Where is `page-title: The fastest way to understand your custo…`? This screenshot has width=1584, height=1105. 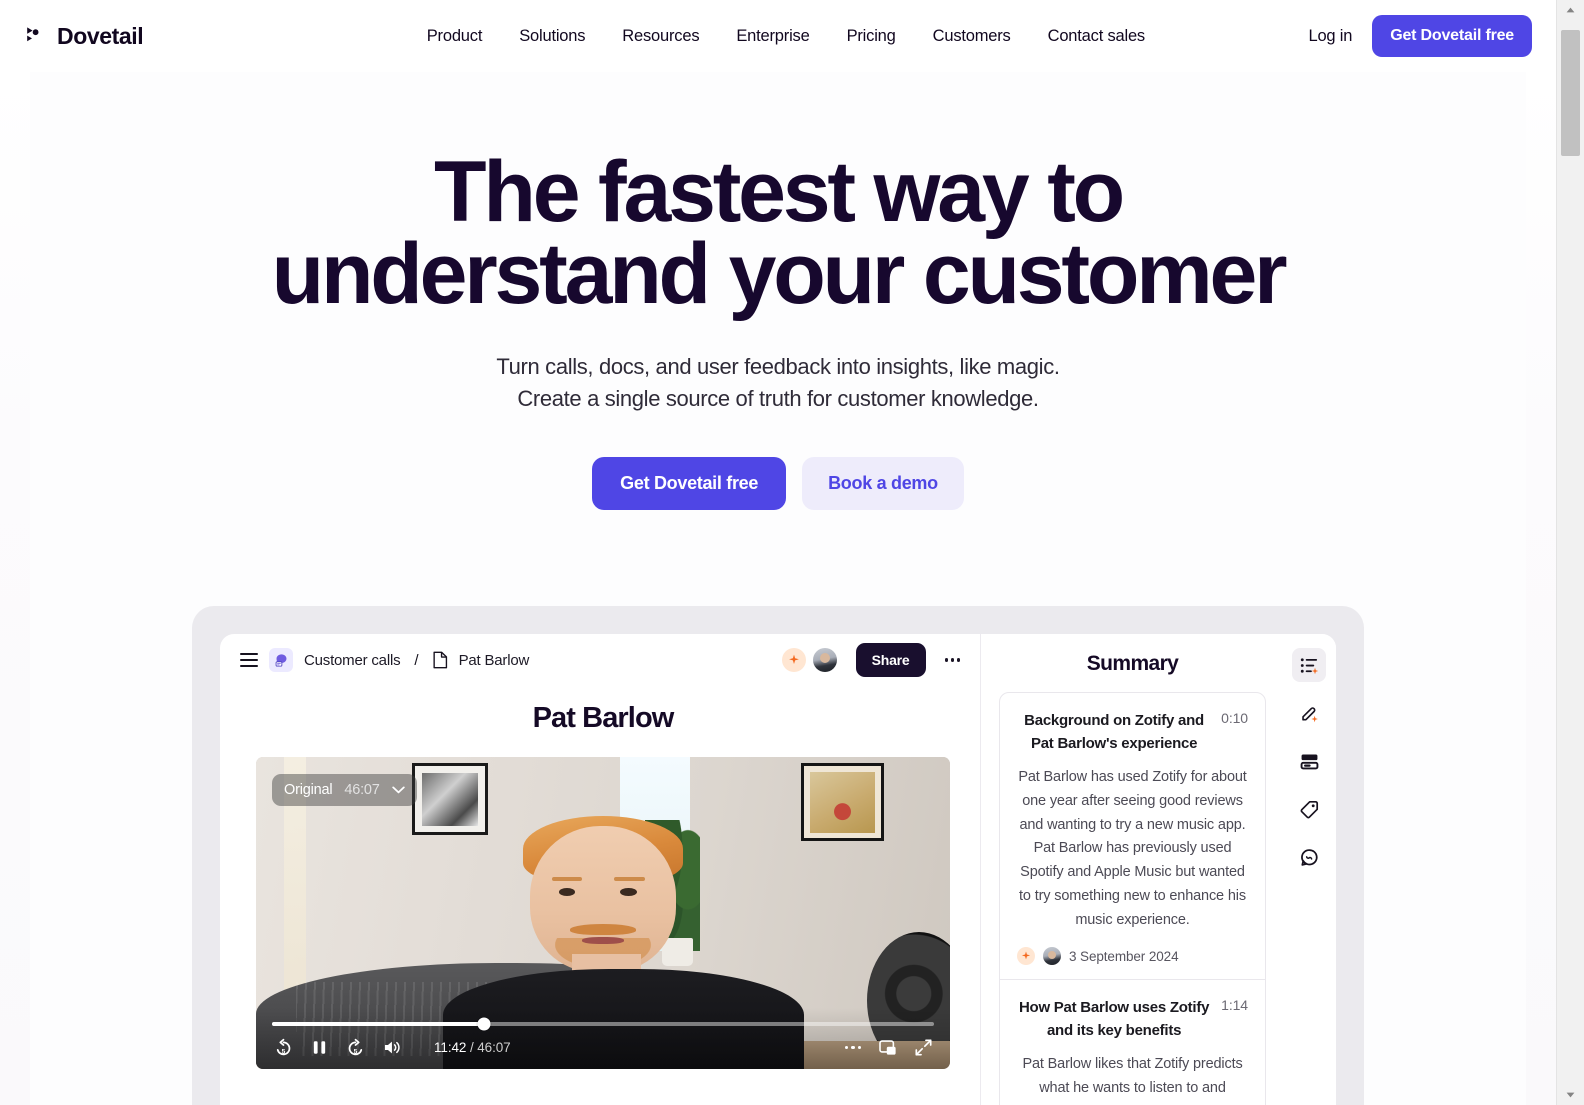 page-title: The fastest way to understand your custo… is located at coordinates (778, 233).